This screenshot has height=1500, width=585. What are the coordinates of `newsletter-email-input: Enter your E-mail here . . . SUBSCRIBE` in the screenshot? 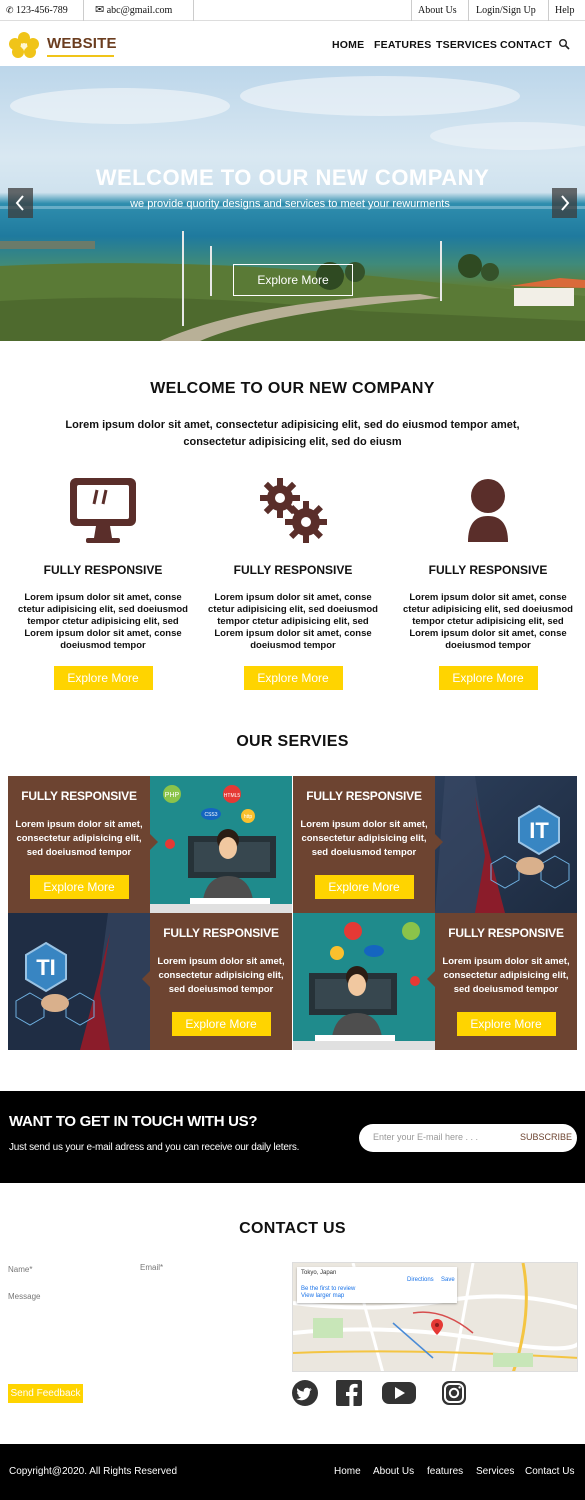 It's located at (468, 1138).